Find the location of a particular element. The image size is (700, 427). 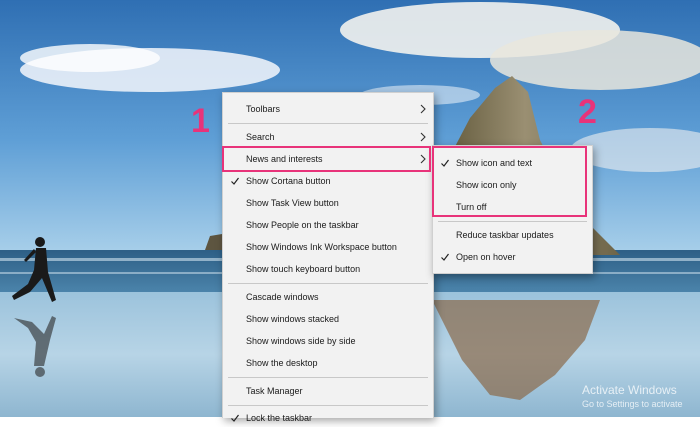

menu-item-label: Open on hover is located at coordinates (486, 257).